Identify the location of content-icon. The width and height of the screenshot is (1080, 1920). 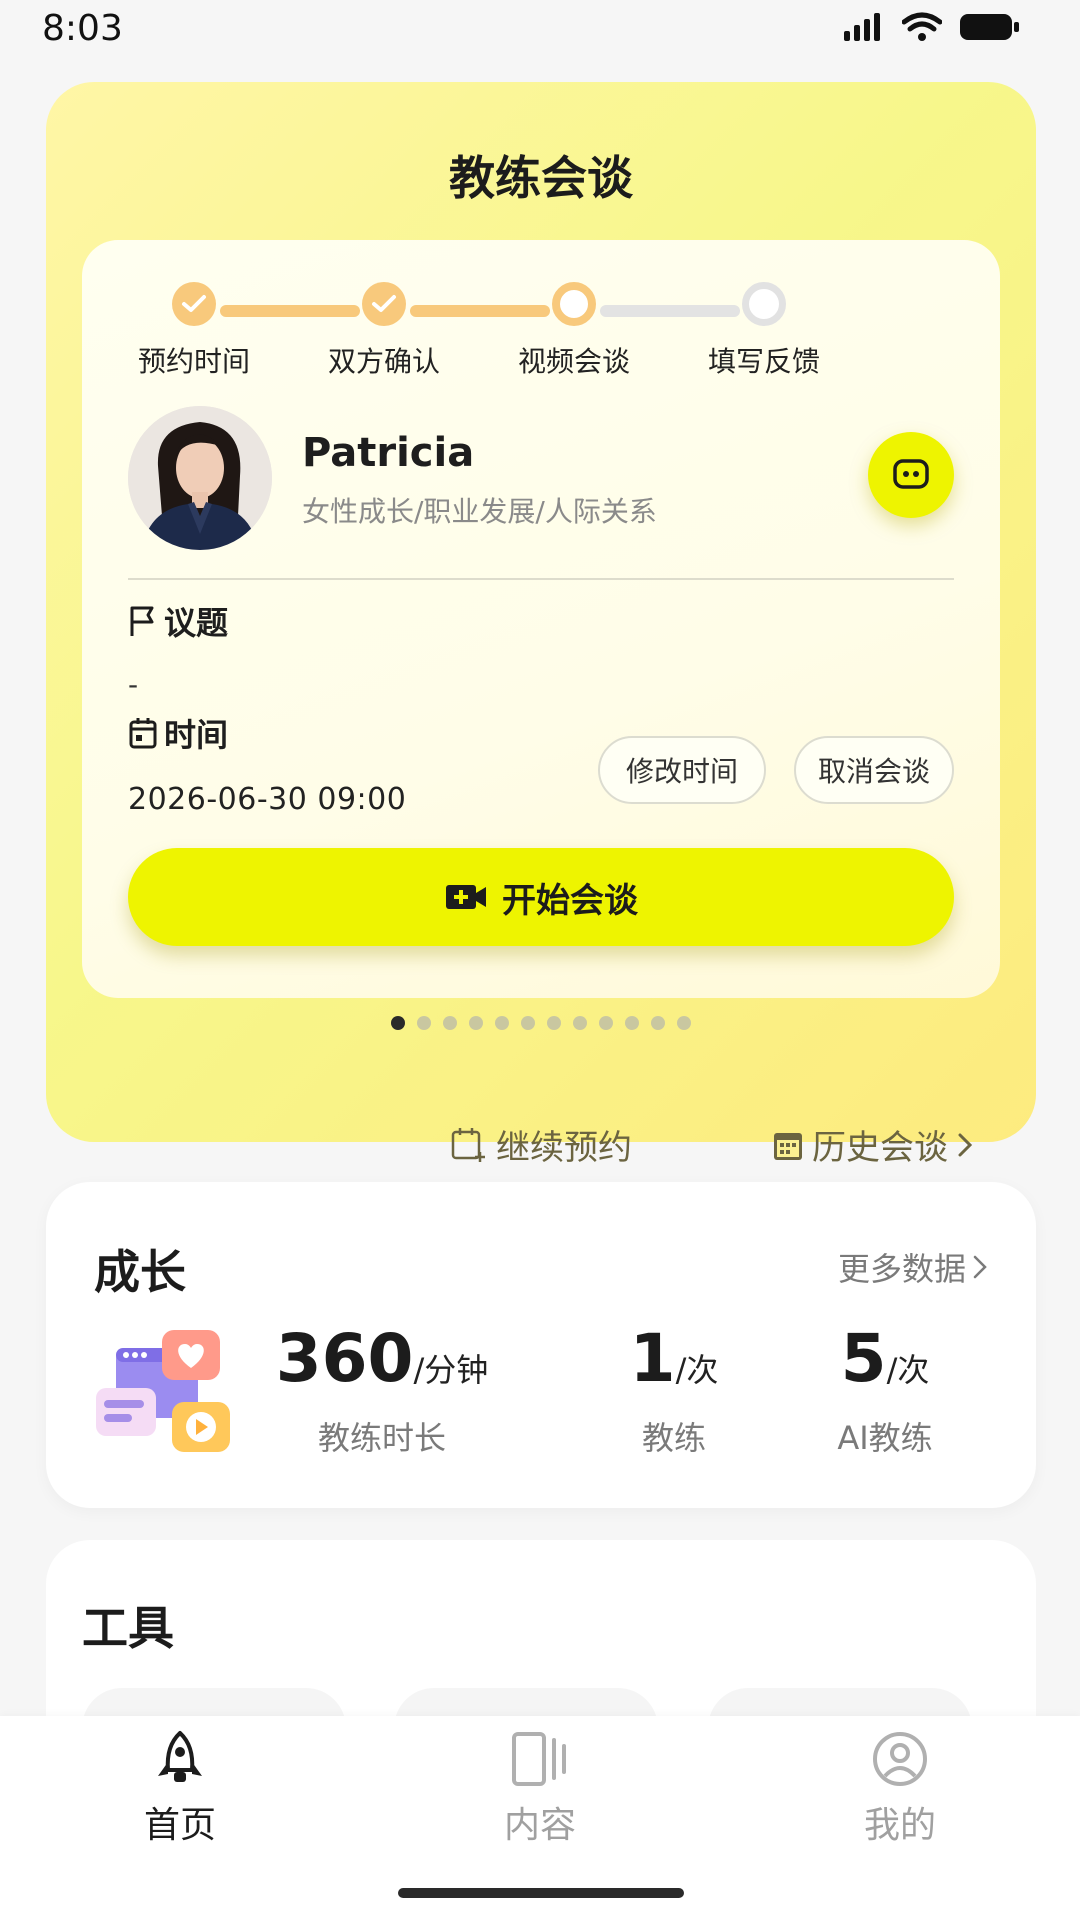
(539, 1759).